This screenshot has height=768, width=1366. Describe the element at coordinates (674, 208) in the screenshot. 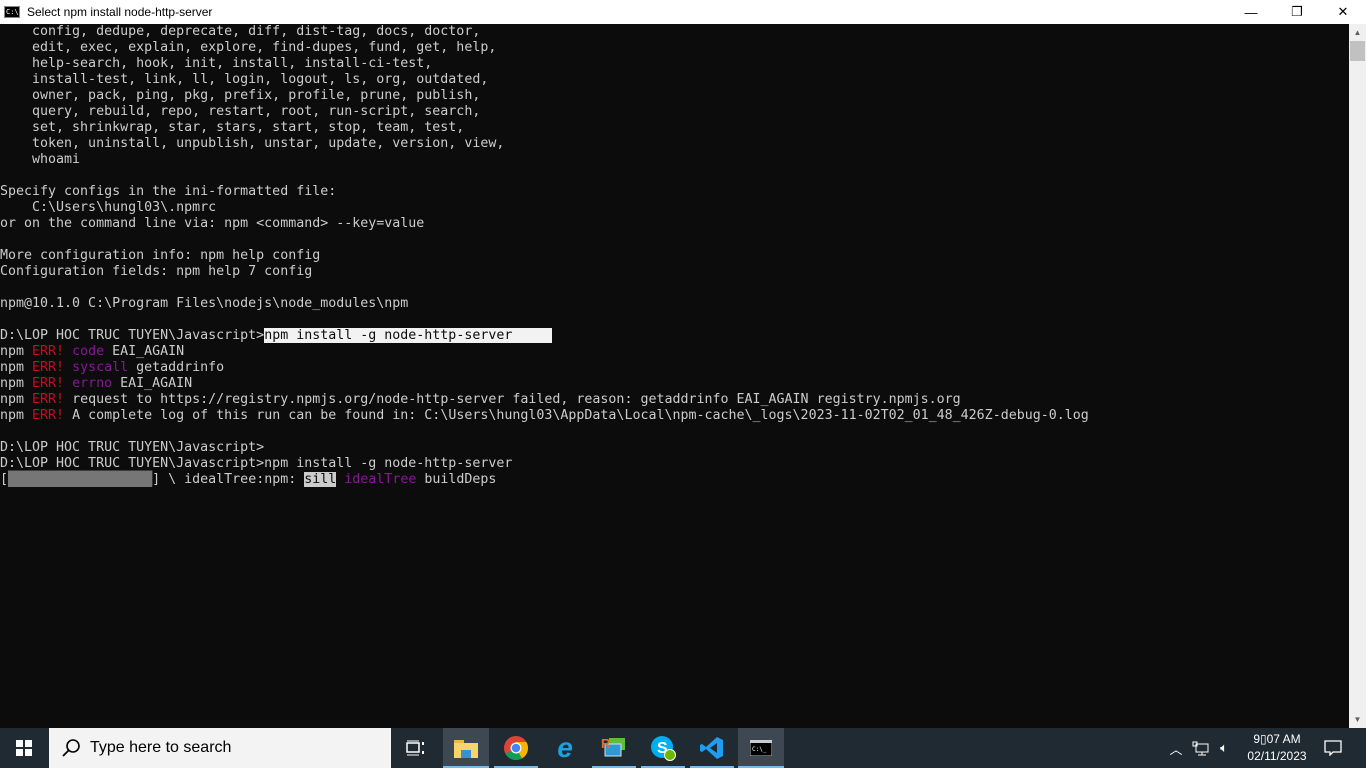

I see `terminal-line: C:\Users\hungl03\.npmrc` at that location.